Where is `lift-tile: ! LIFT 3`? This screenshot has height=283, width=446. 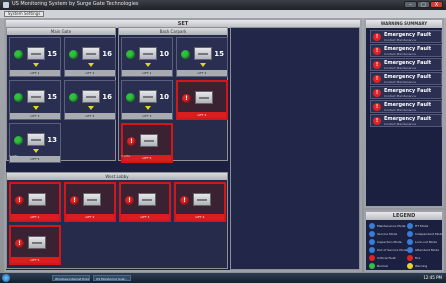 lift-tile: ! LIFT 3 is located at coordinates (145, 202).